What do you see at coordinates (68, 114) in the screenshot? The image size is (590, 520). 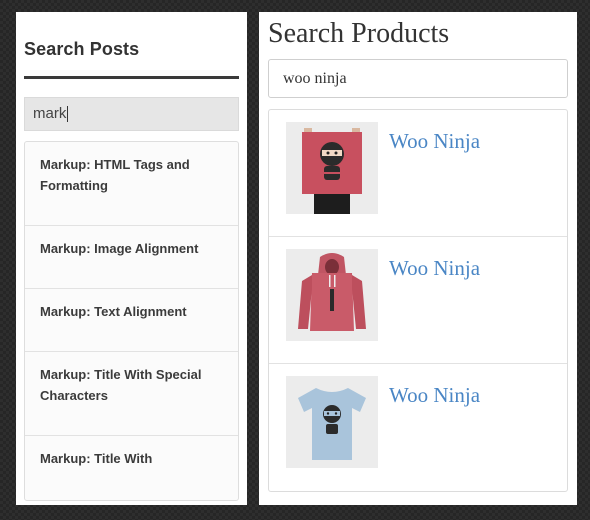 I see `text-caret` at bounding box center [68, 114].